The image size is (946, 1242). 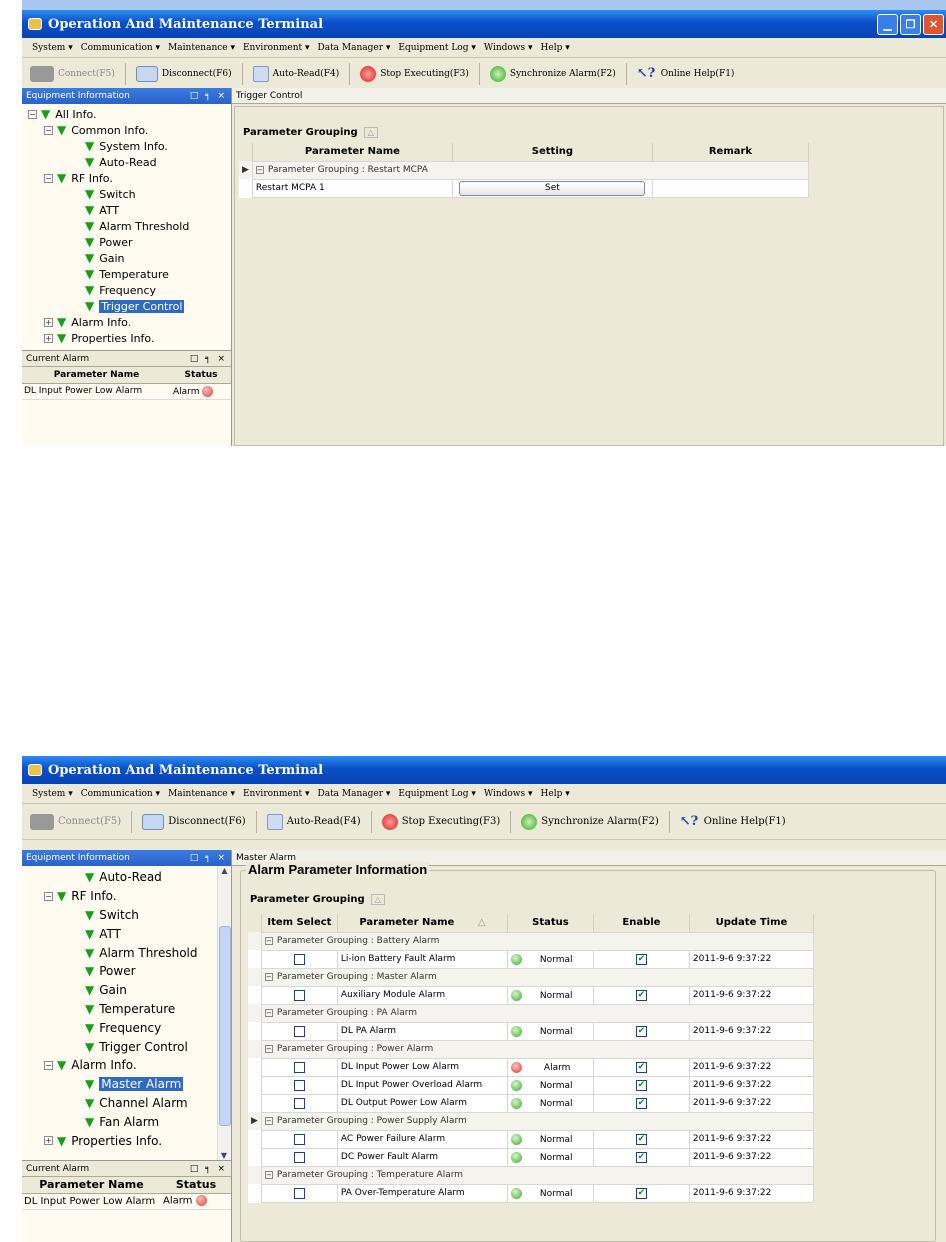 What do you see at coordinates (129, 1140) in the screenshot?
I see `tree-node: + ▼ Properties Info.` at bounding box center [129, 1140].